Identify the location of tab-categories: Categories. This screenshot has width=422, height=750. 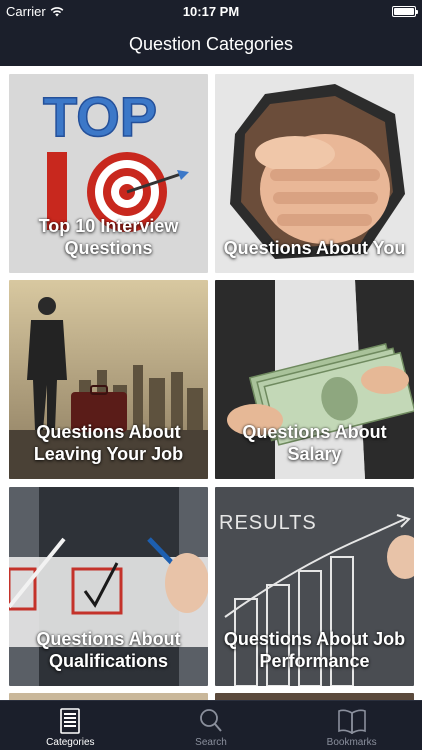
(70, 725).